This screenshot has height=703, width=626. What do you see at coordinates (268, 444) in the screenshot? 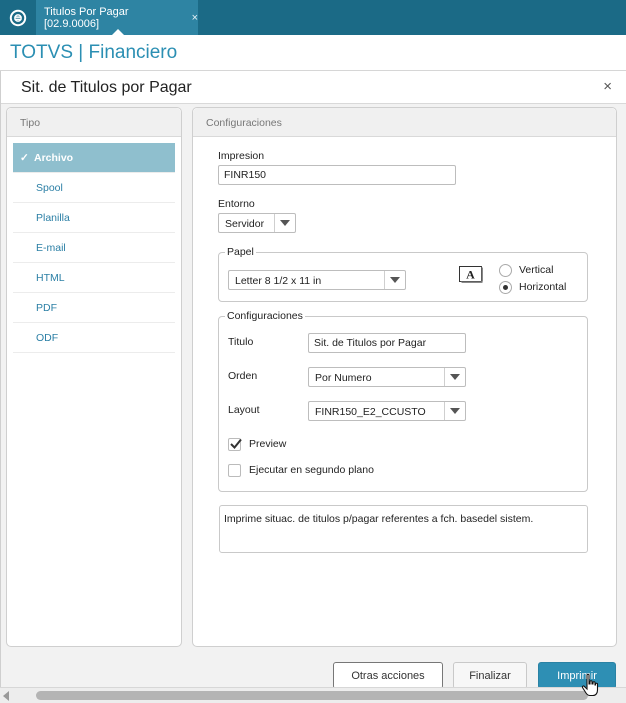
I see `preview-label: Preview` at bounding box center [268, 444].